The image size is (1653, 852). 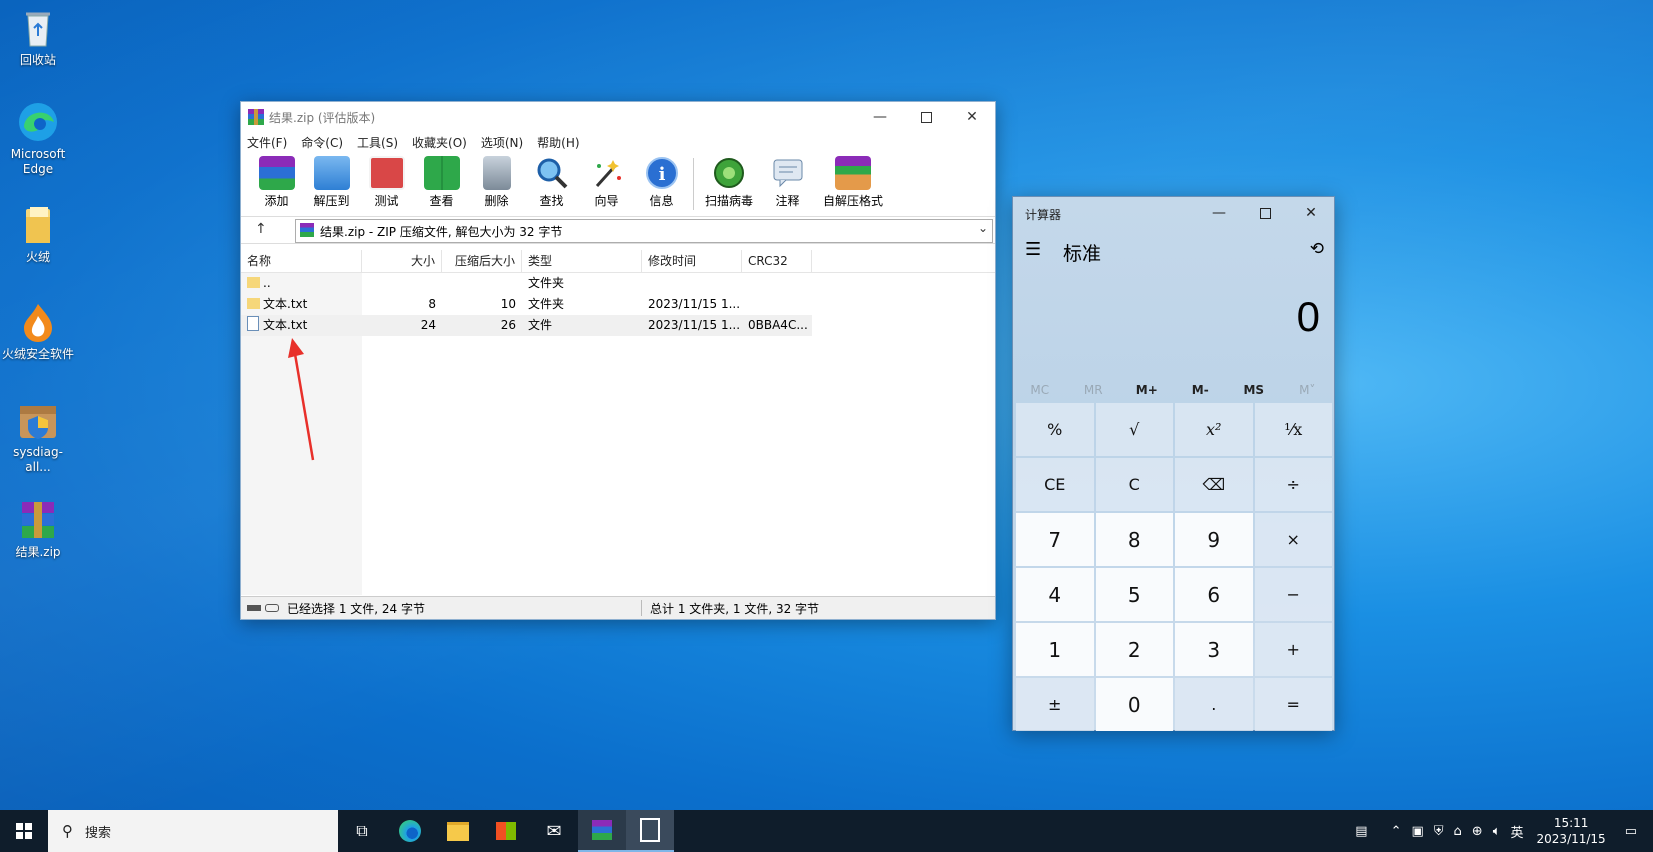 What do you see at coordinates (1293, 704) in the screenshot?
I see `equals-key: =` at bounding box center [1293, 704].